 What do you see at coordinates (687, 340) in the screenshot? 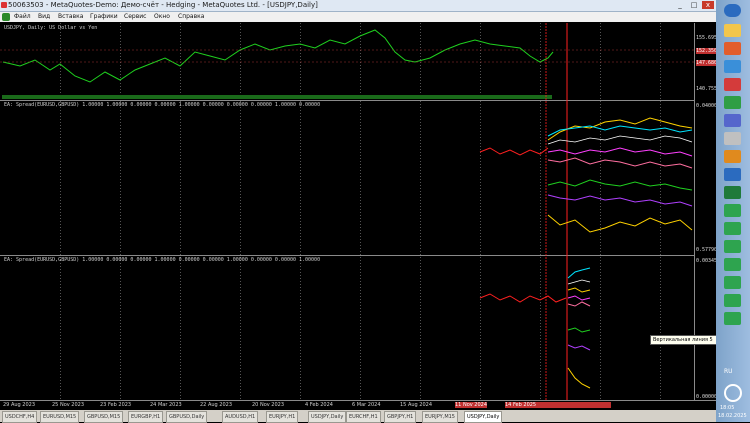
I see `object-tooltip: Вертикальная линия 5` at bounding box center [687, 340].